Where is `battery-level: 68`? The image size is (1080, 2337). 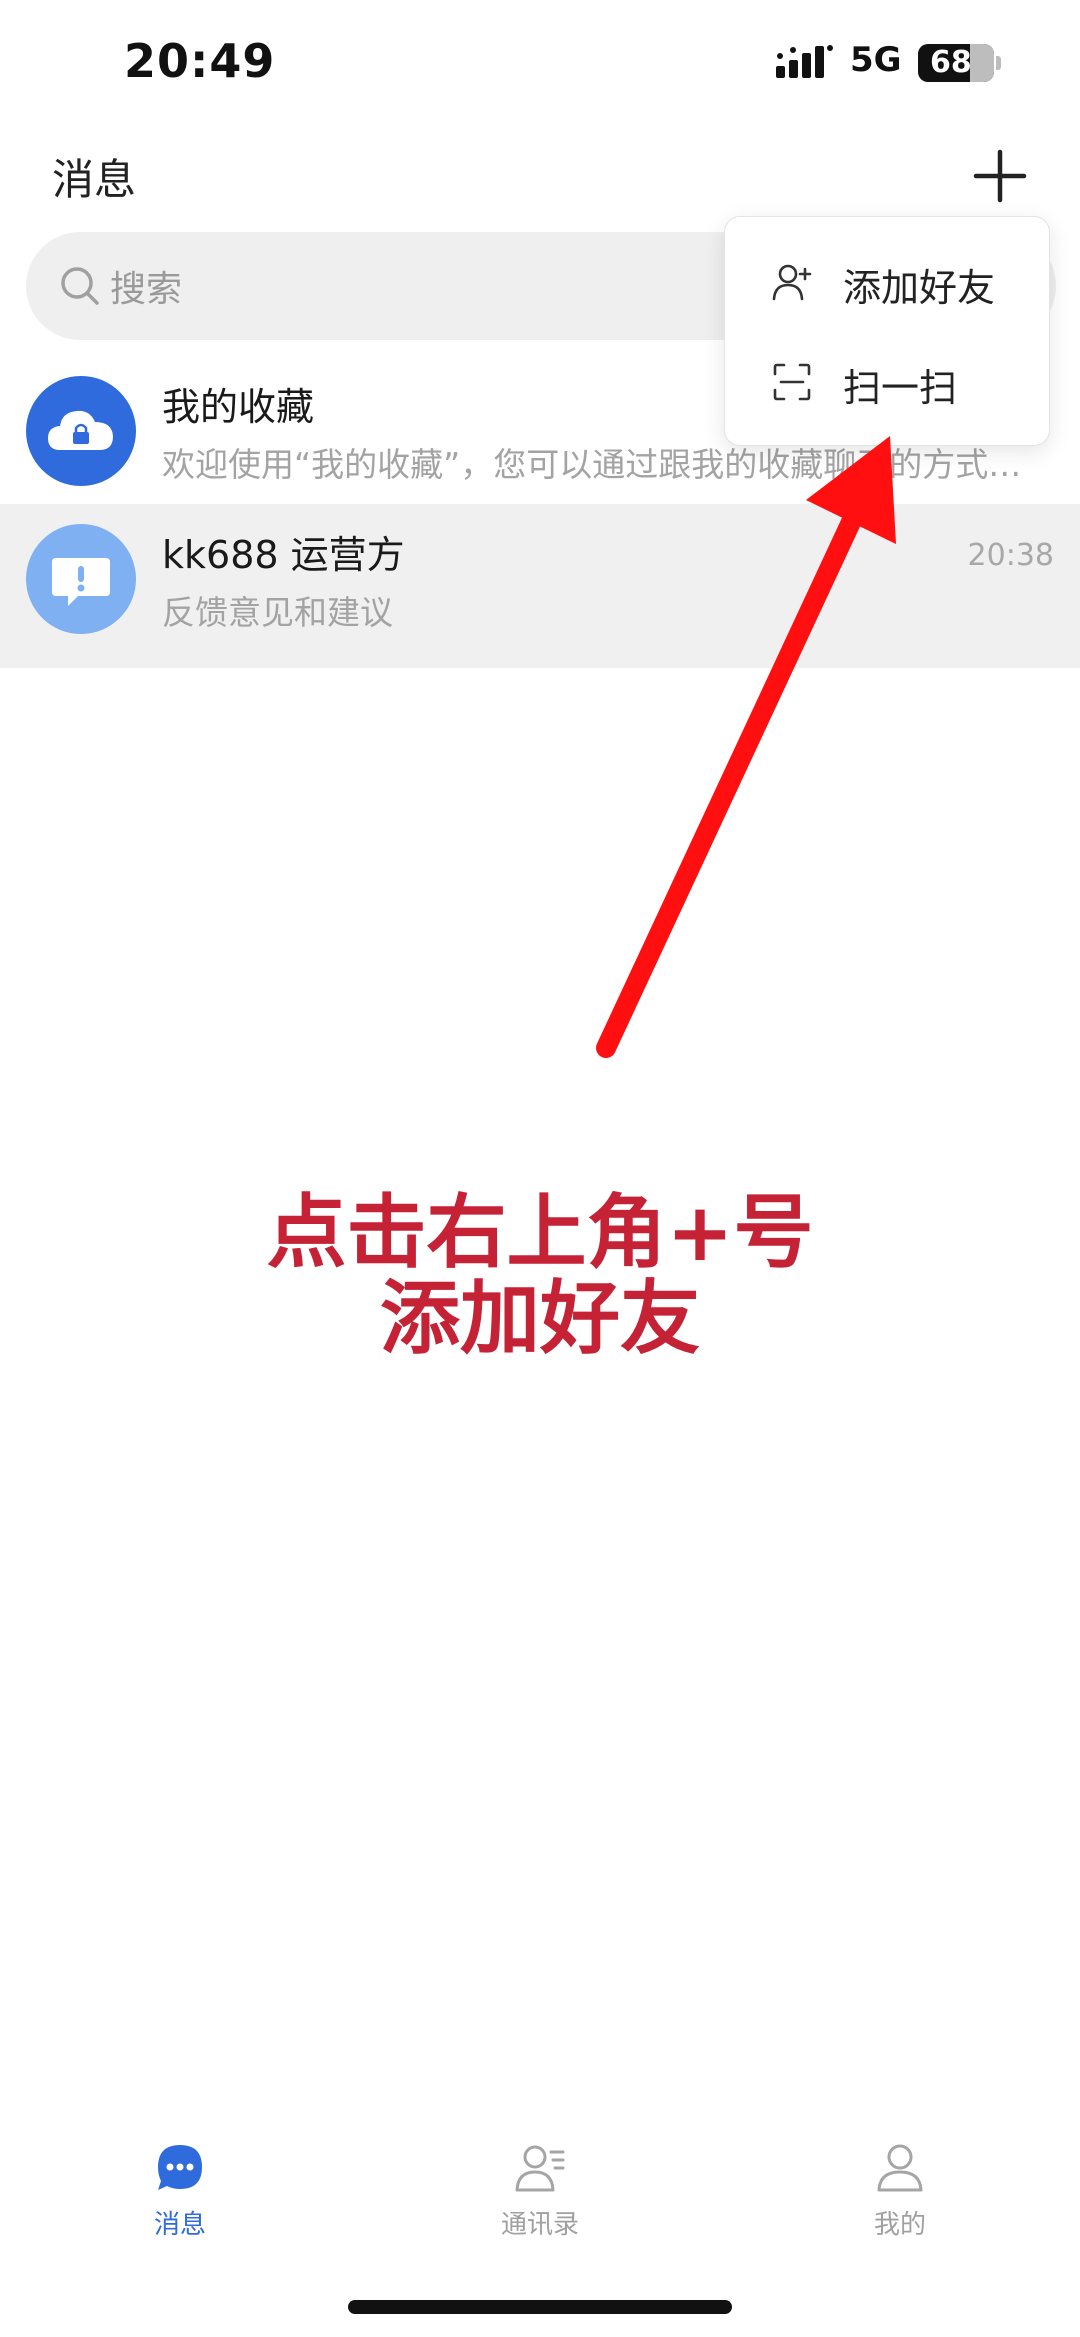
battery-level: 68 is located at coordinates (951, 62).